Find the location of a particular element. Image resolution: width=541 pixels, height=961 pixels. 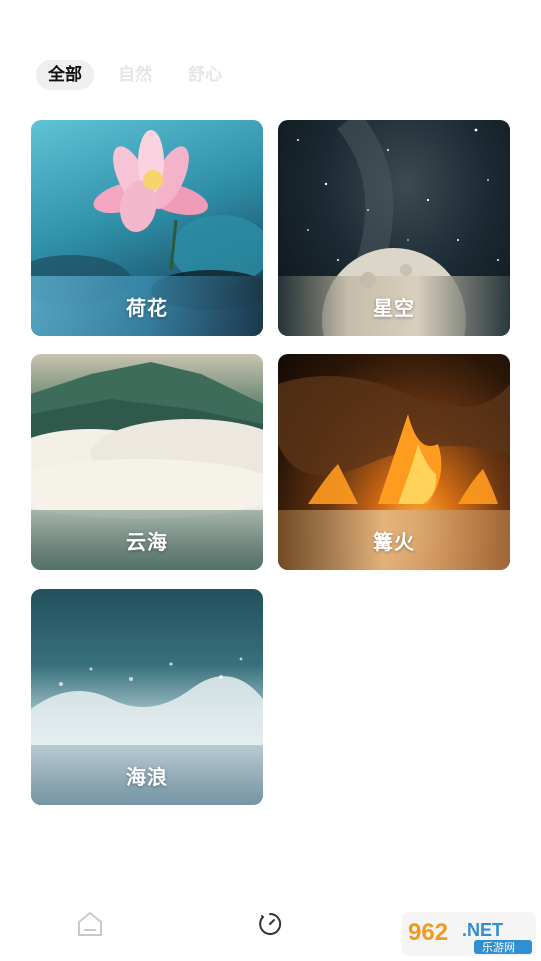

svg-text: 乐游网 is located at coordinates (498, 947).